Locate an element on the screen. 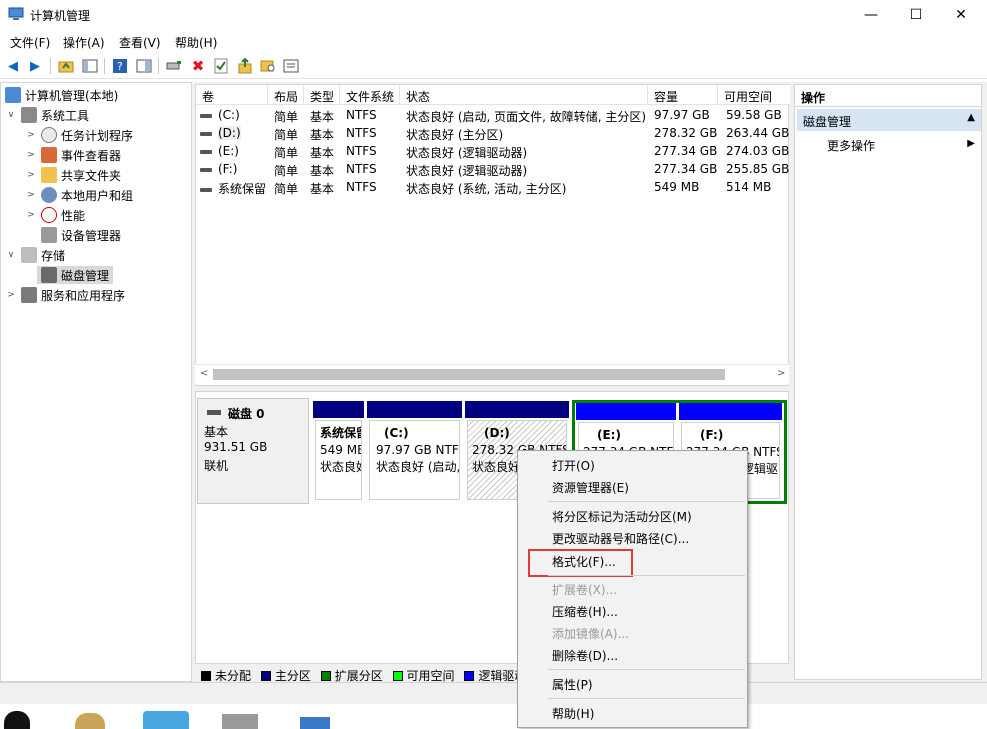 This screenshot has height=729, width=987. tools-icon is located at coordinates (29, 115).